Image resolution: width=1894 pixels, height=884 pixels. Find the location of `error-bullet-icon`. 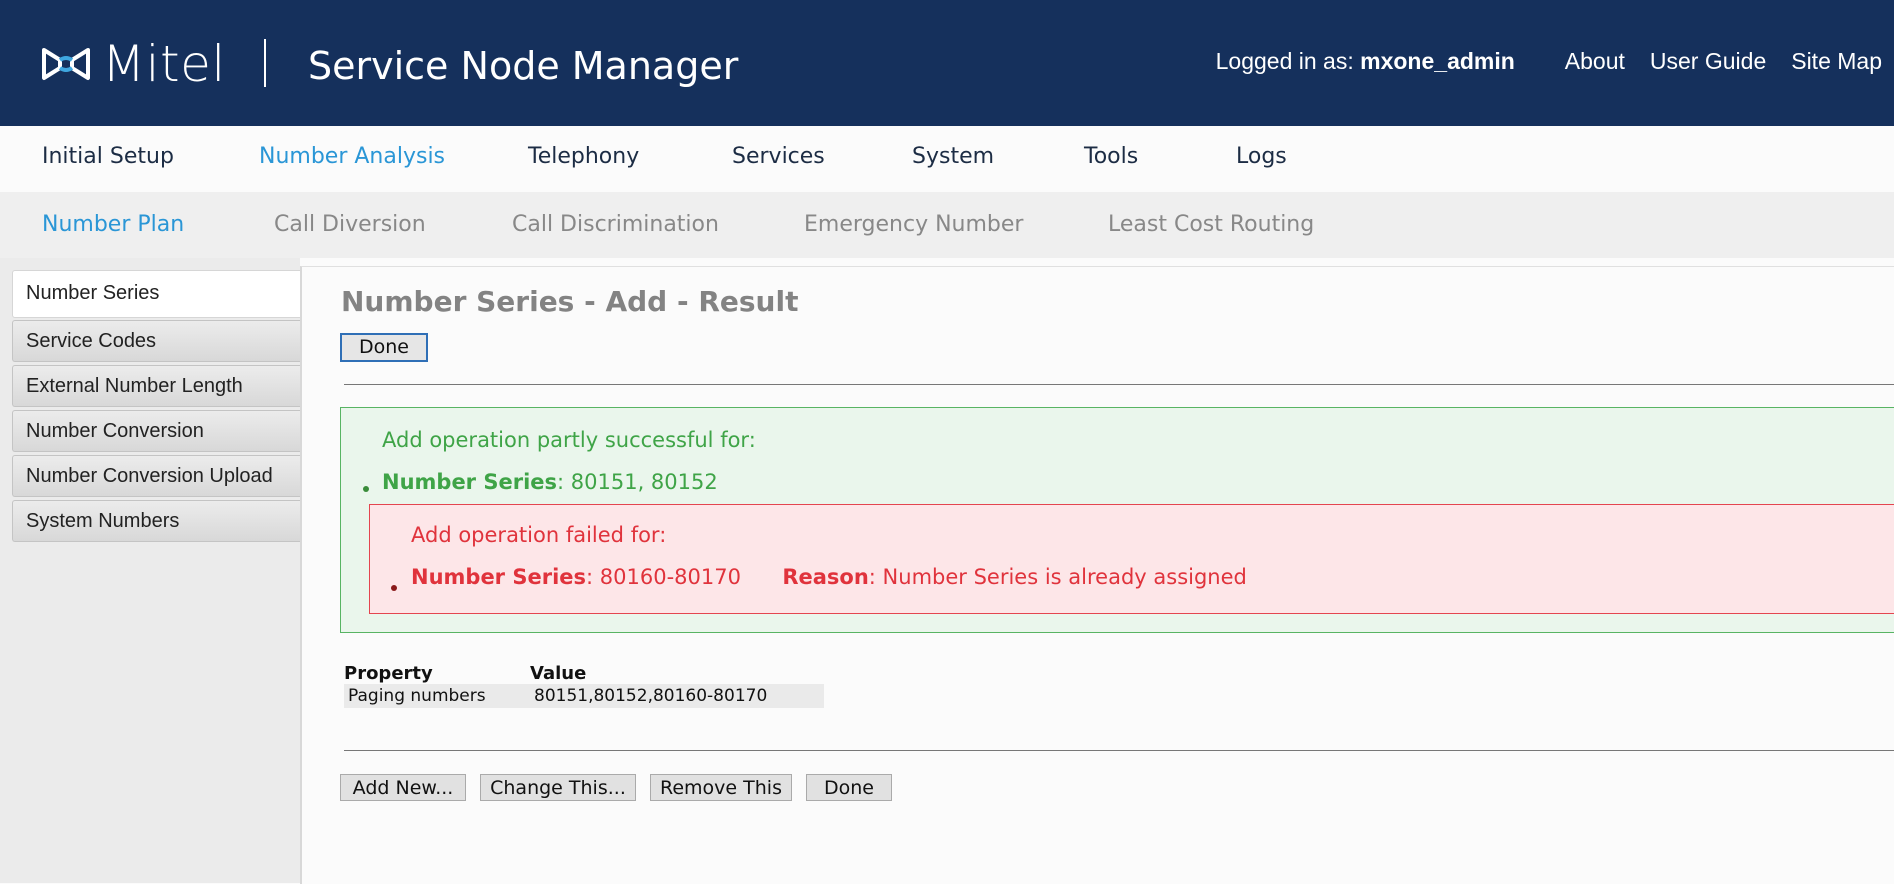

error-bullet-icon is located at coordinates (394, 588).